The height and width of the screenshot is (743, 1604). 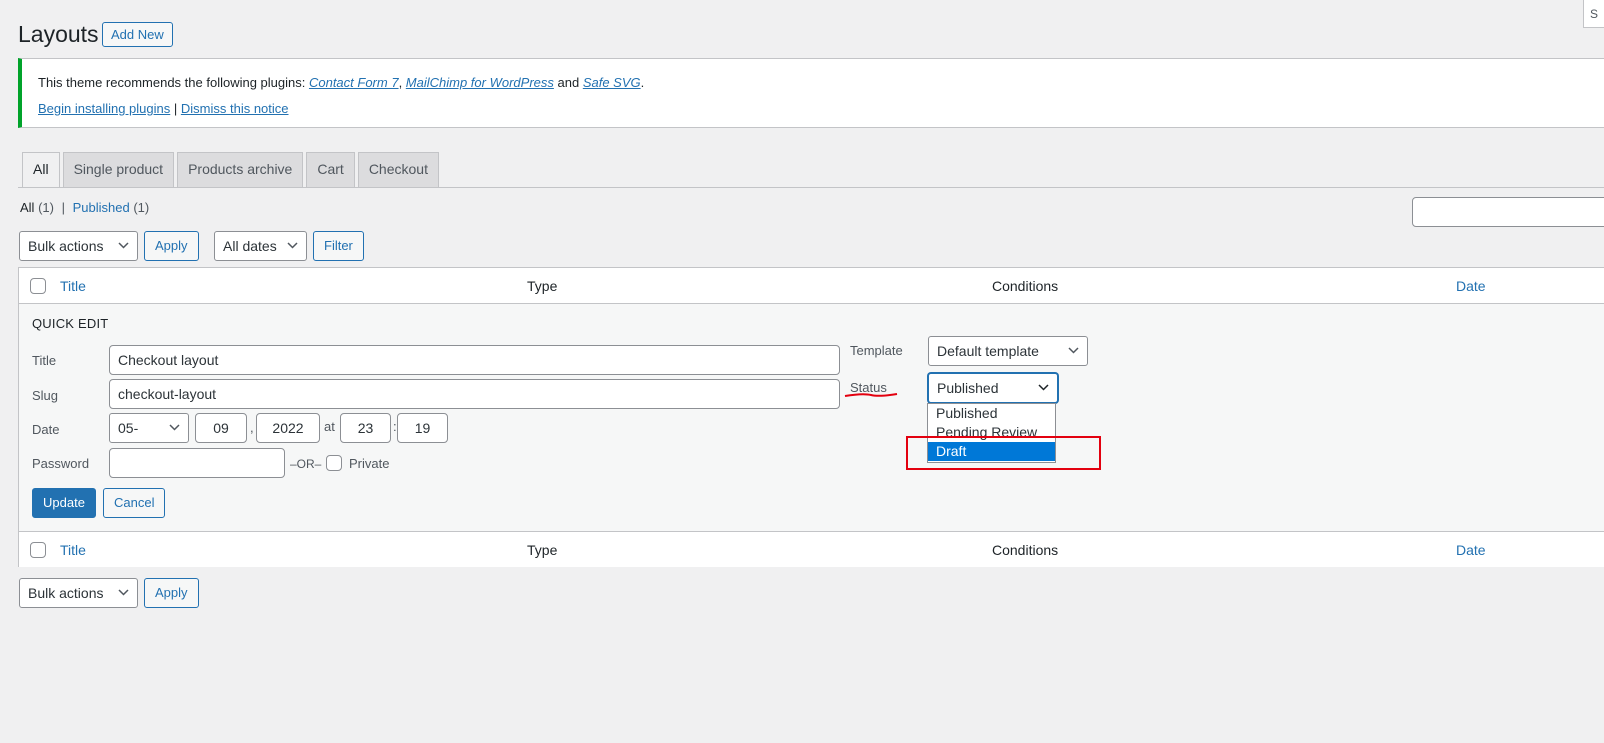 I want to click on tab-all: All, so click(x=41, y=170).